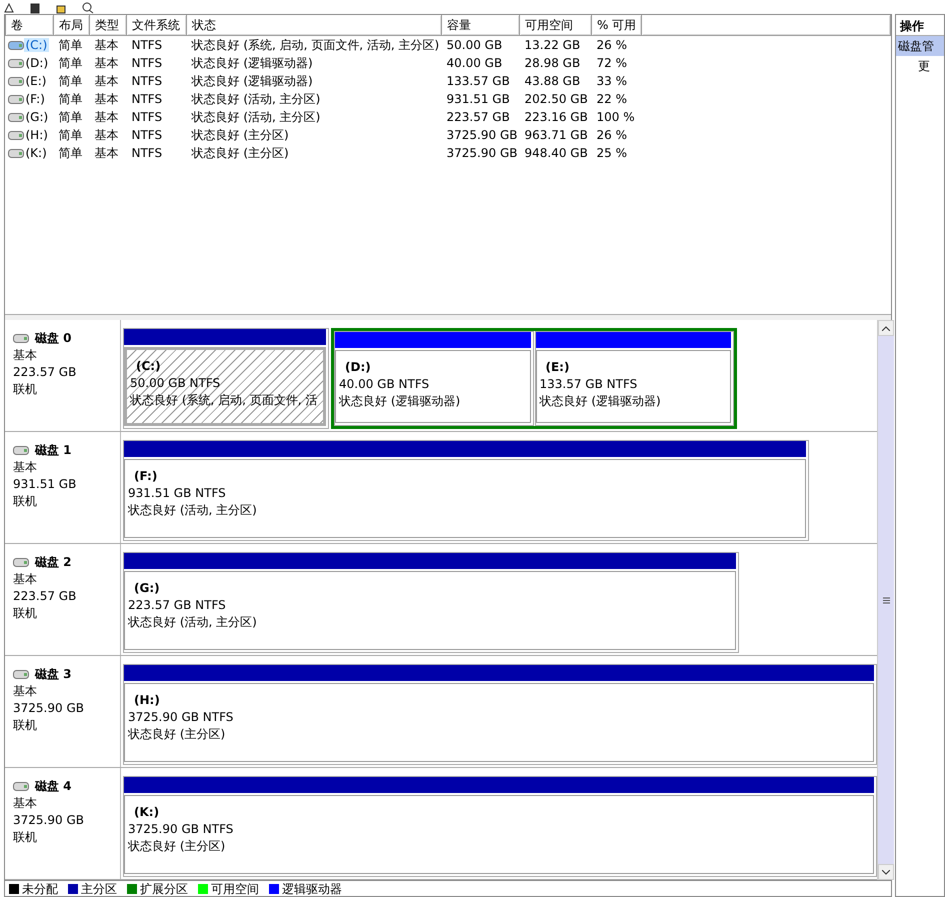 This screenshot has width=945, height=897. What do you see at coordinates (40, 888) in the screenshot?
I see `legend-label: 未分配` at bounding box center [40, 888].